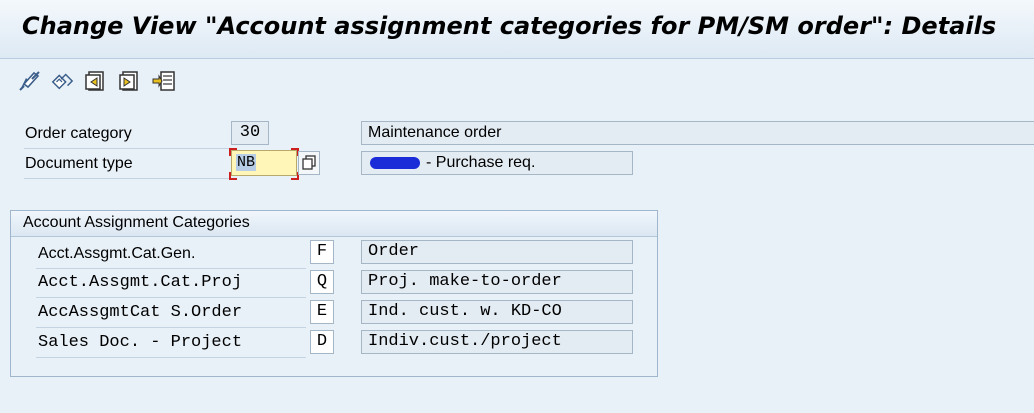  Describe the element at coordinates (78, 133) in the screenshot. I see `order-category-label: Order category` at that location.